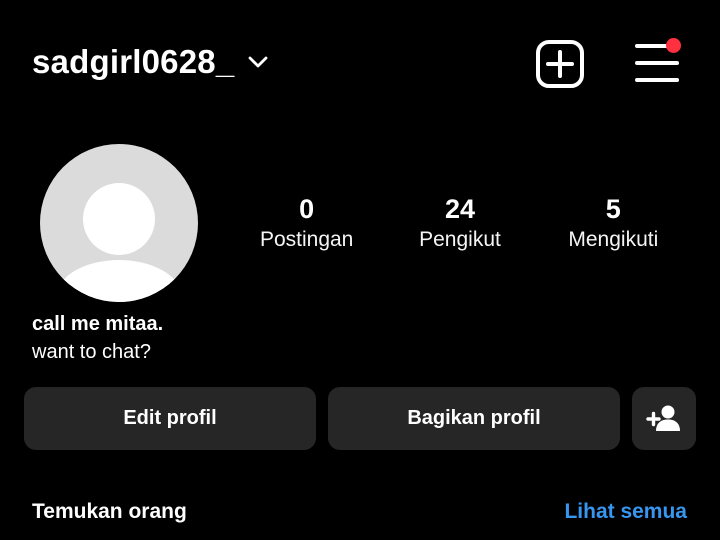 The width and height of the screenshot is (720, 540). I want to click on add-user-icon, so click(663, 418).